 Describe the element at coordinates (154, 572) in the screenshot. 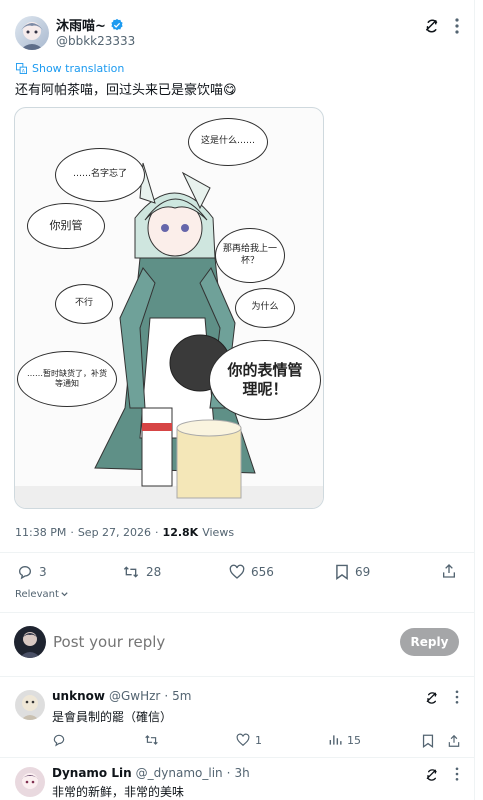

I see `repost-count: 28` at that location.